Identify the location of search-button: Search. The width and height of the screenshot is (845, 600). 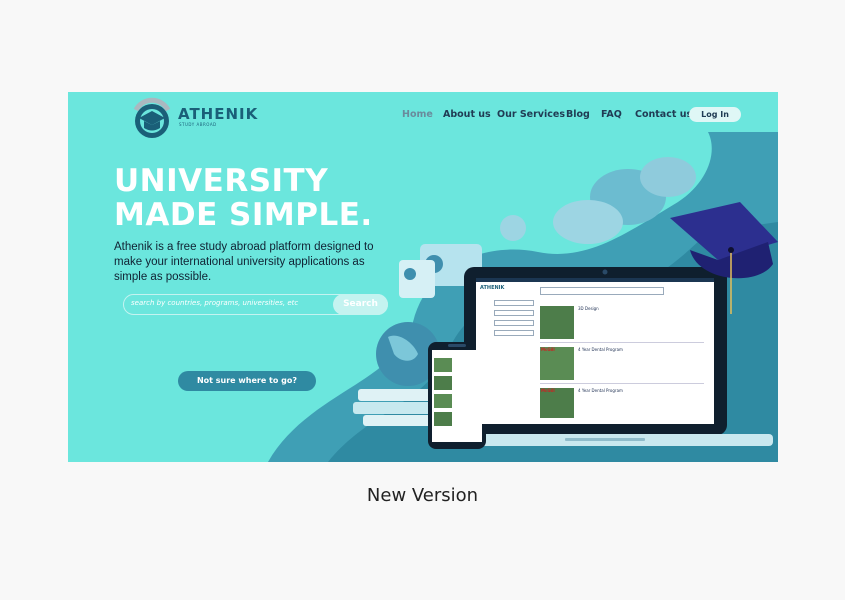
(360, 304).